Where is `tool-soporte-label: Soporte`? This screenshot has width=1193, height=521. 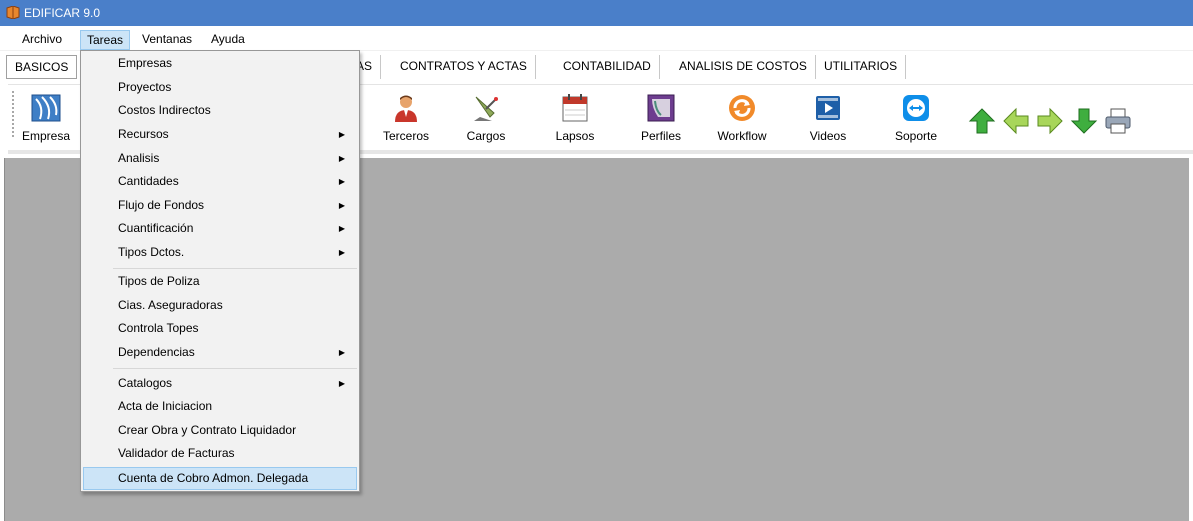 tool-soporte-label: Soporte is located at coordinates (916, 136).